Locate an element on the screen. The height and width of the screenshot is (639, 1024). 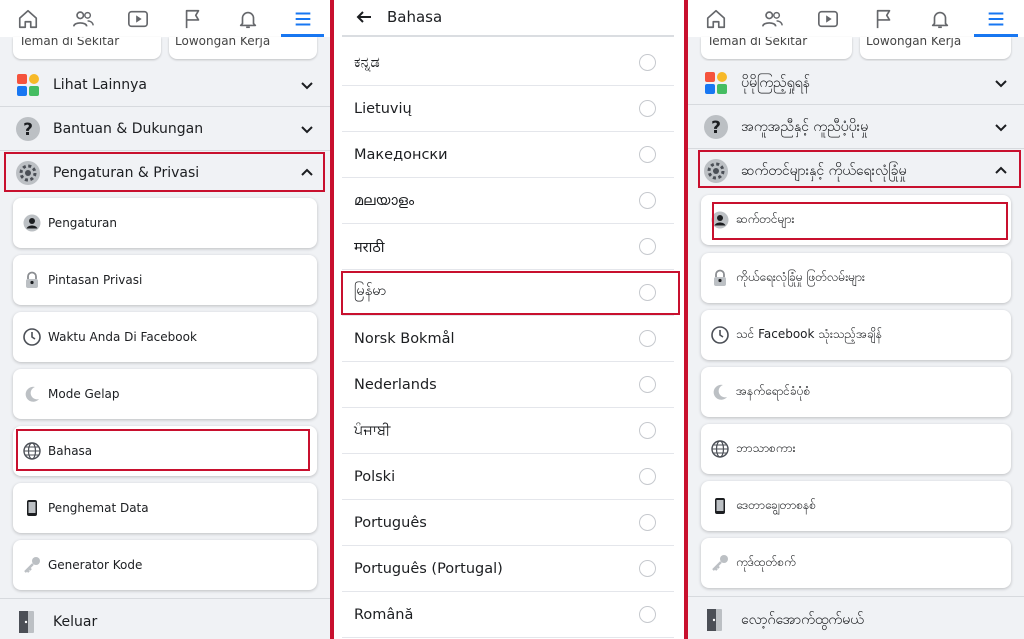
language-name: ಕನ್ನಡ is located at coordinates (367, 62).